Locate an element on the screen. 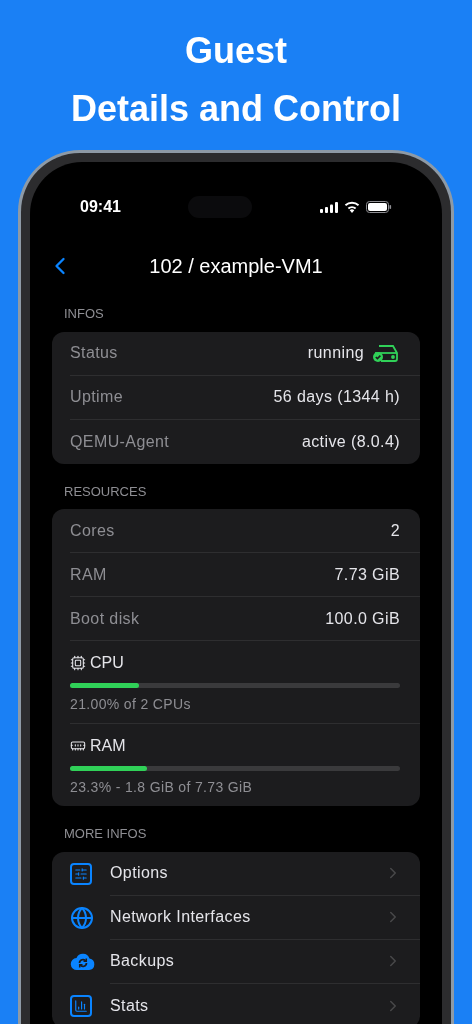  cloud-sync-icon is located at coordinates (83, 961).